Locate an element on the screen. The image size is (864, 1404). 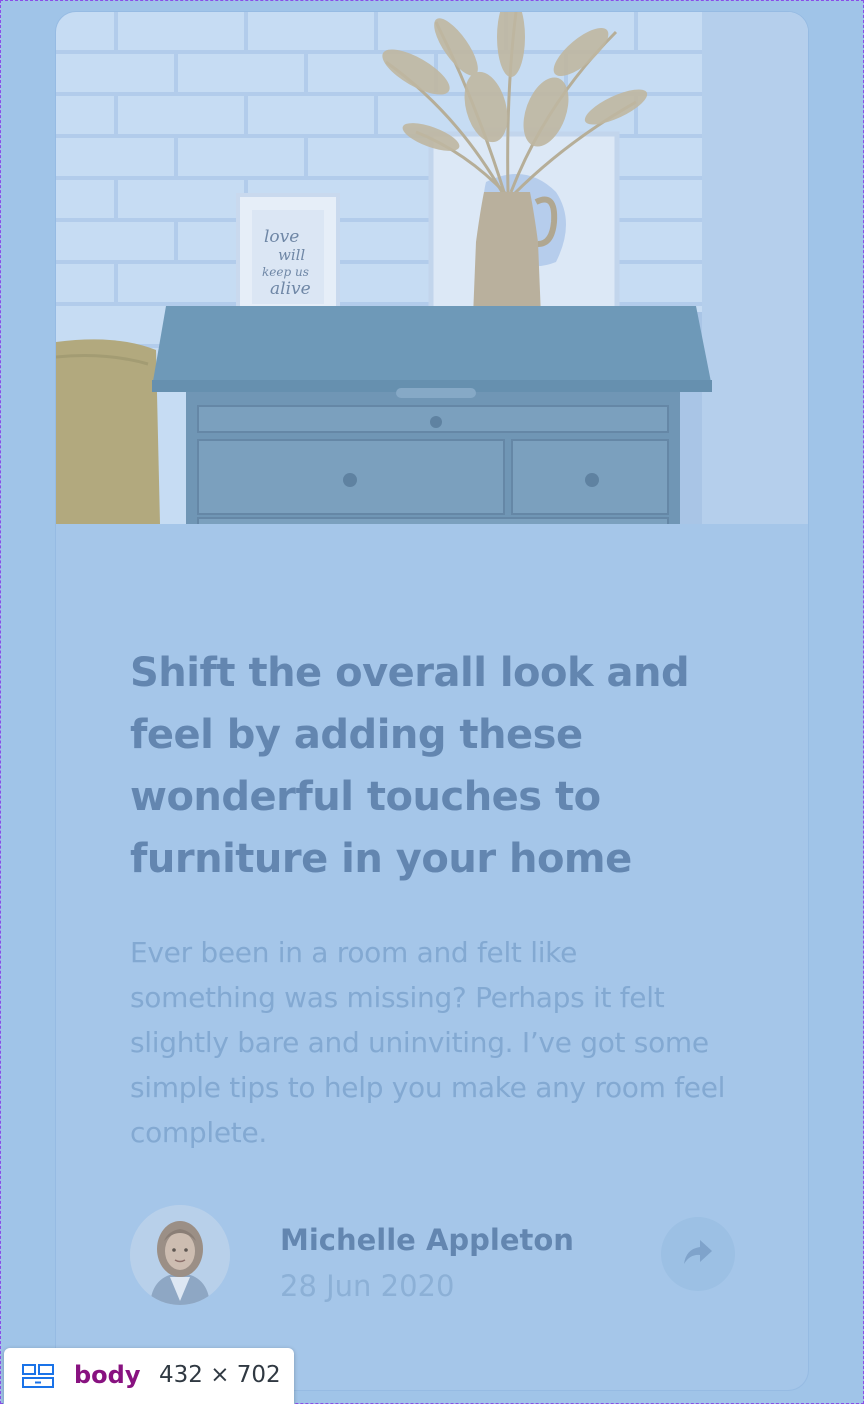
author-name: Michelle Appleton is located at coordinates (427, 1240).